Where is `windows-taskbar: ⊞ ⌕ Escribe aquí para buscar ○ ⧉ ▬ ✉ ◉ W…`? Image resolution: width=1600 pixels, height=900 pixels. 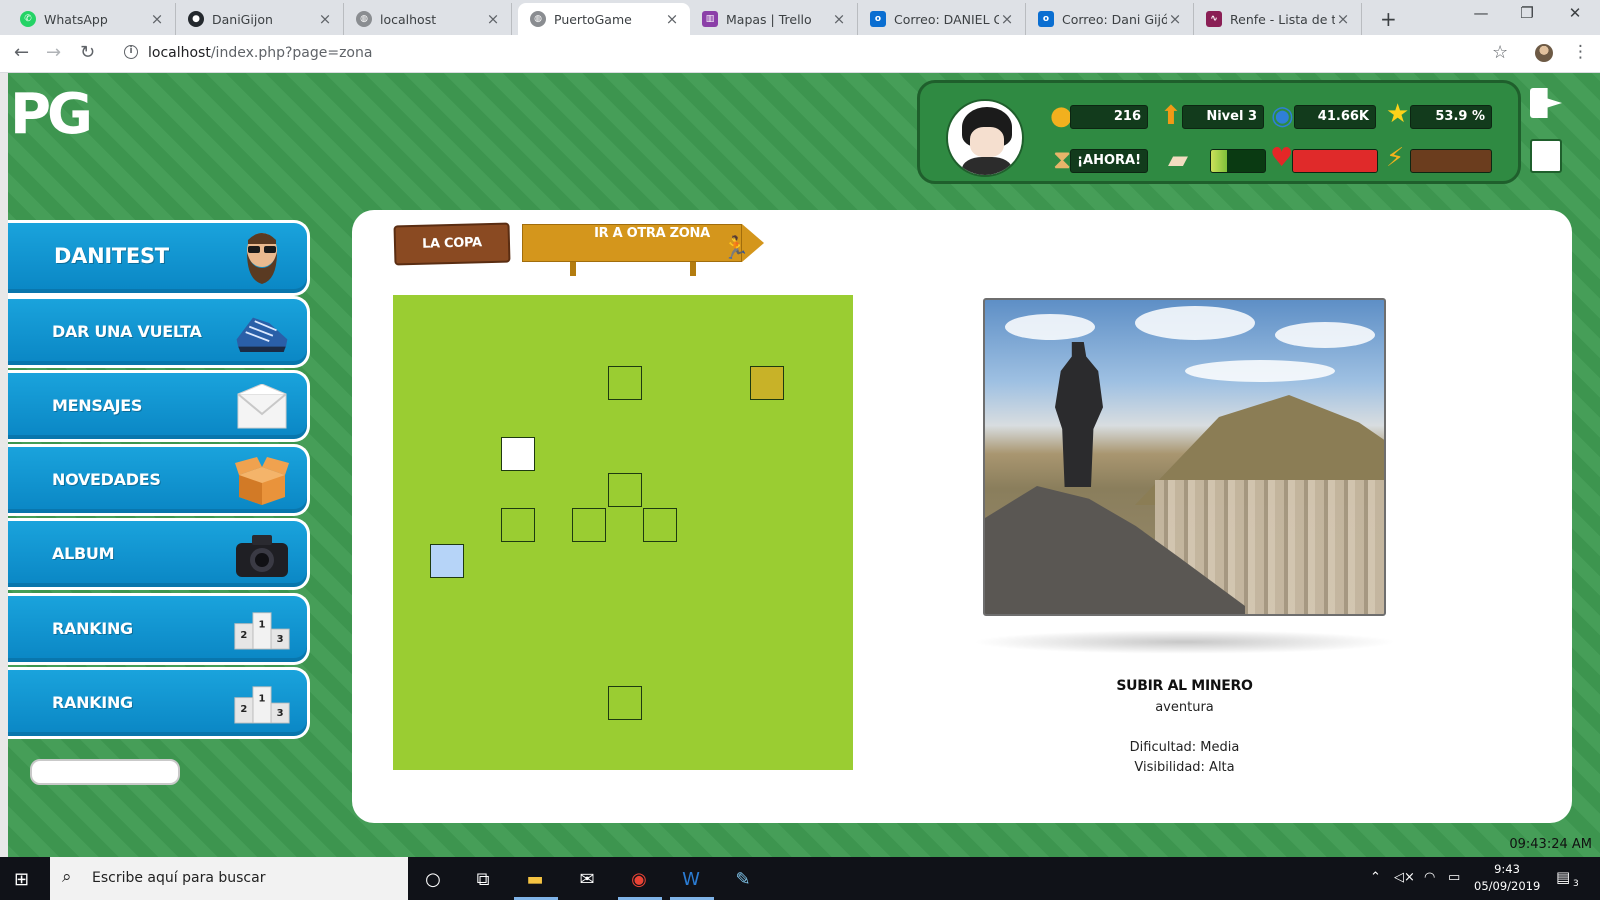
windows-taskbar: ⊞ ⌕ Escribe aquí para buscar ○ ⧉ ▬ ✉ ◉ W… is located at coordinates (800, 878).